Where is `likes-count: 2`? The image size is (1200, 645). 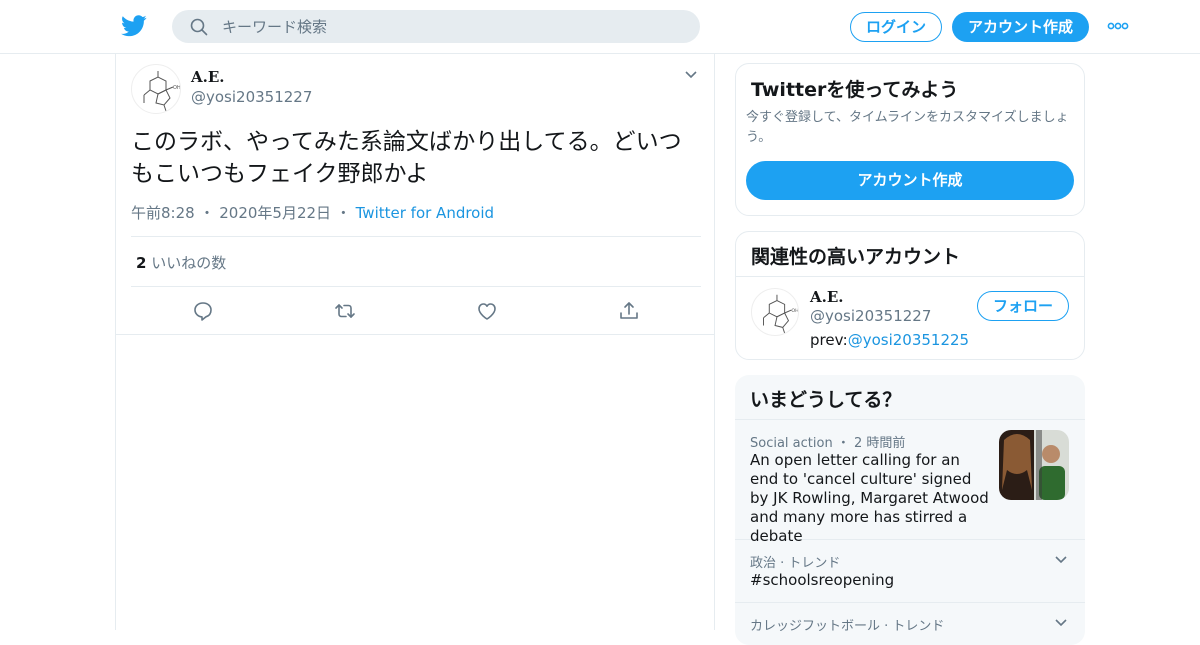 likes-count: 2 is located at coordinates (141, 263).